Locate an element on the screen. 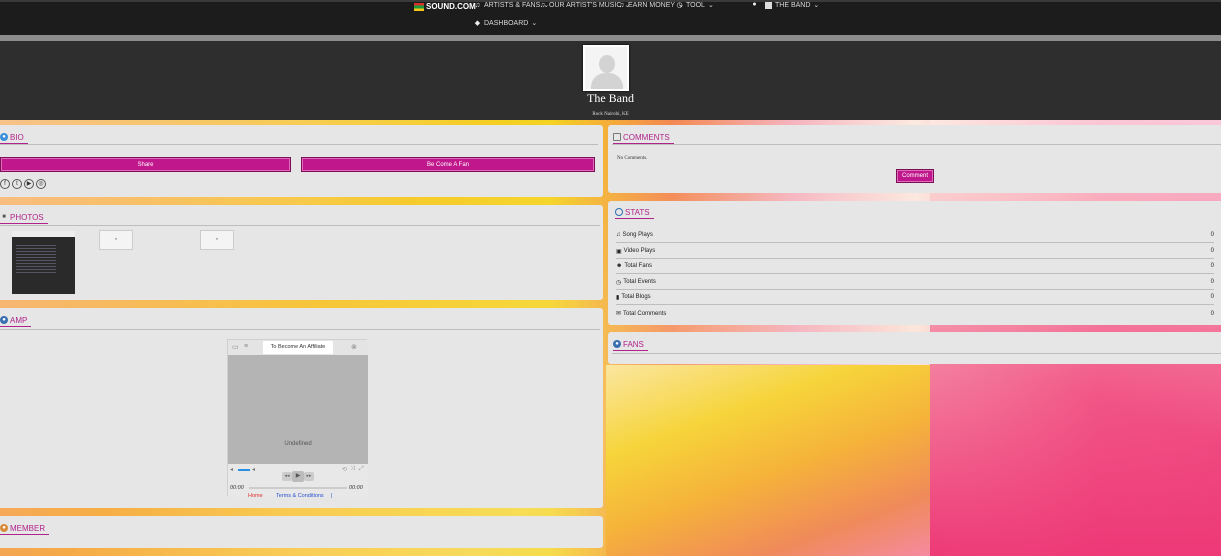 Image resolution: width=1221 pixels, height=556 pixels. fans-icon: ● is located at coordinates (617, 344).